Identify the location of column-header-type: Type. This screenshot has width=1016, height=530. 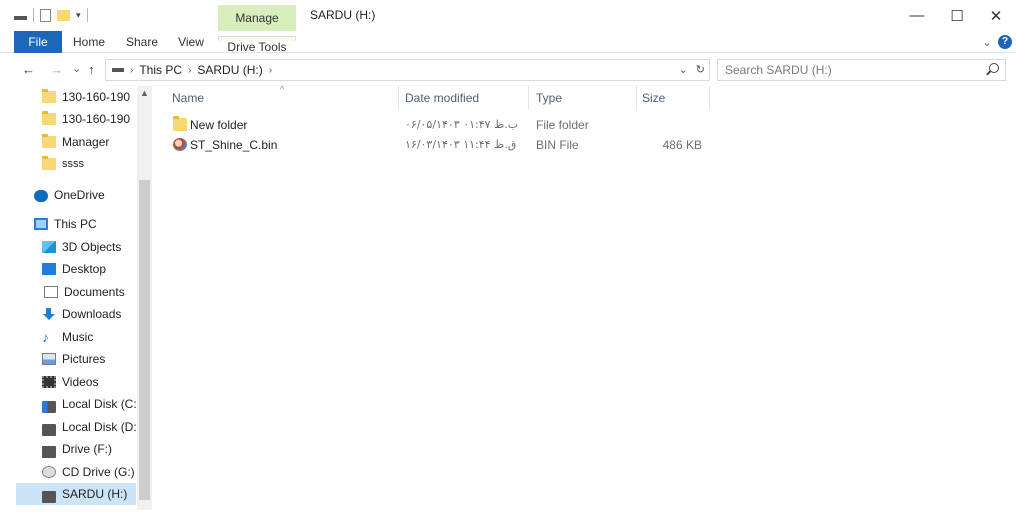
(549, 98).